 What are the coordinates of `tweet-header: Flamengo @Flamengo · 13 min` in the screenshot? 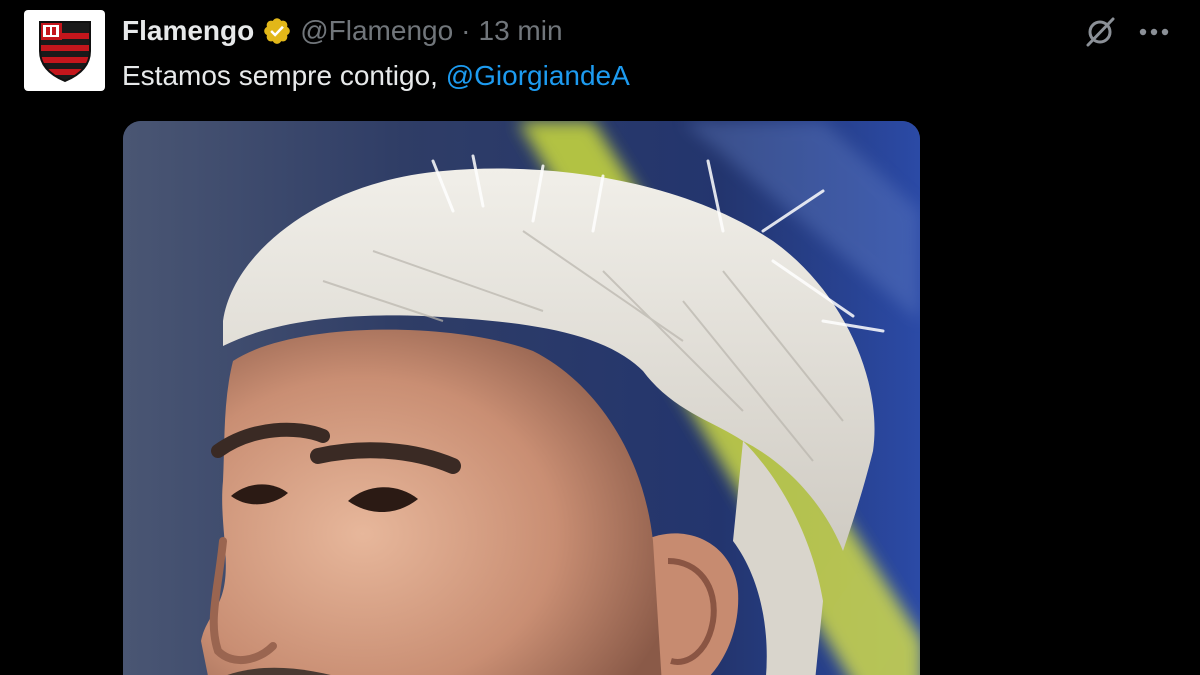 It's located at (342, 31).